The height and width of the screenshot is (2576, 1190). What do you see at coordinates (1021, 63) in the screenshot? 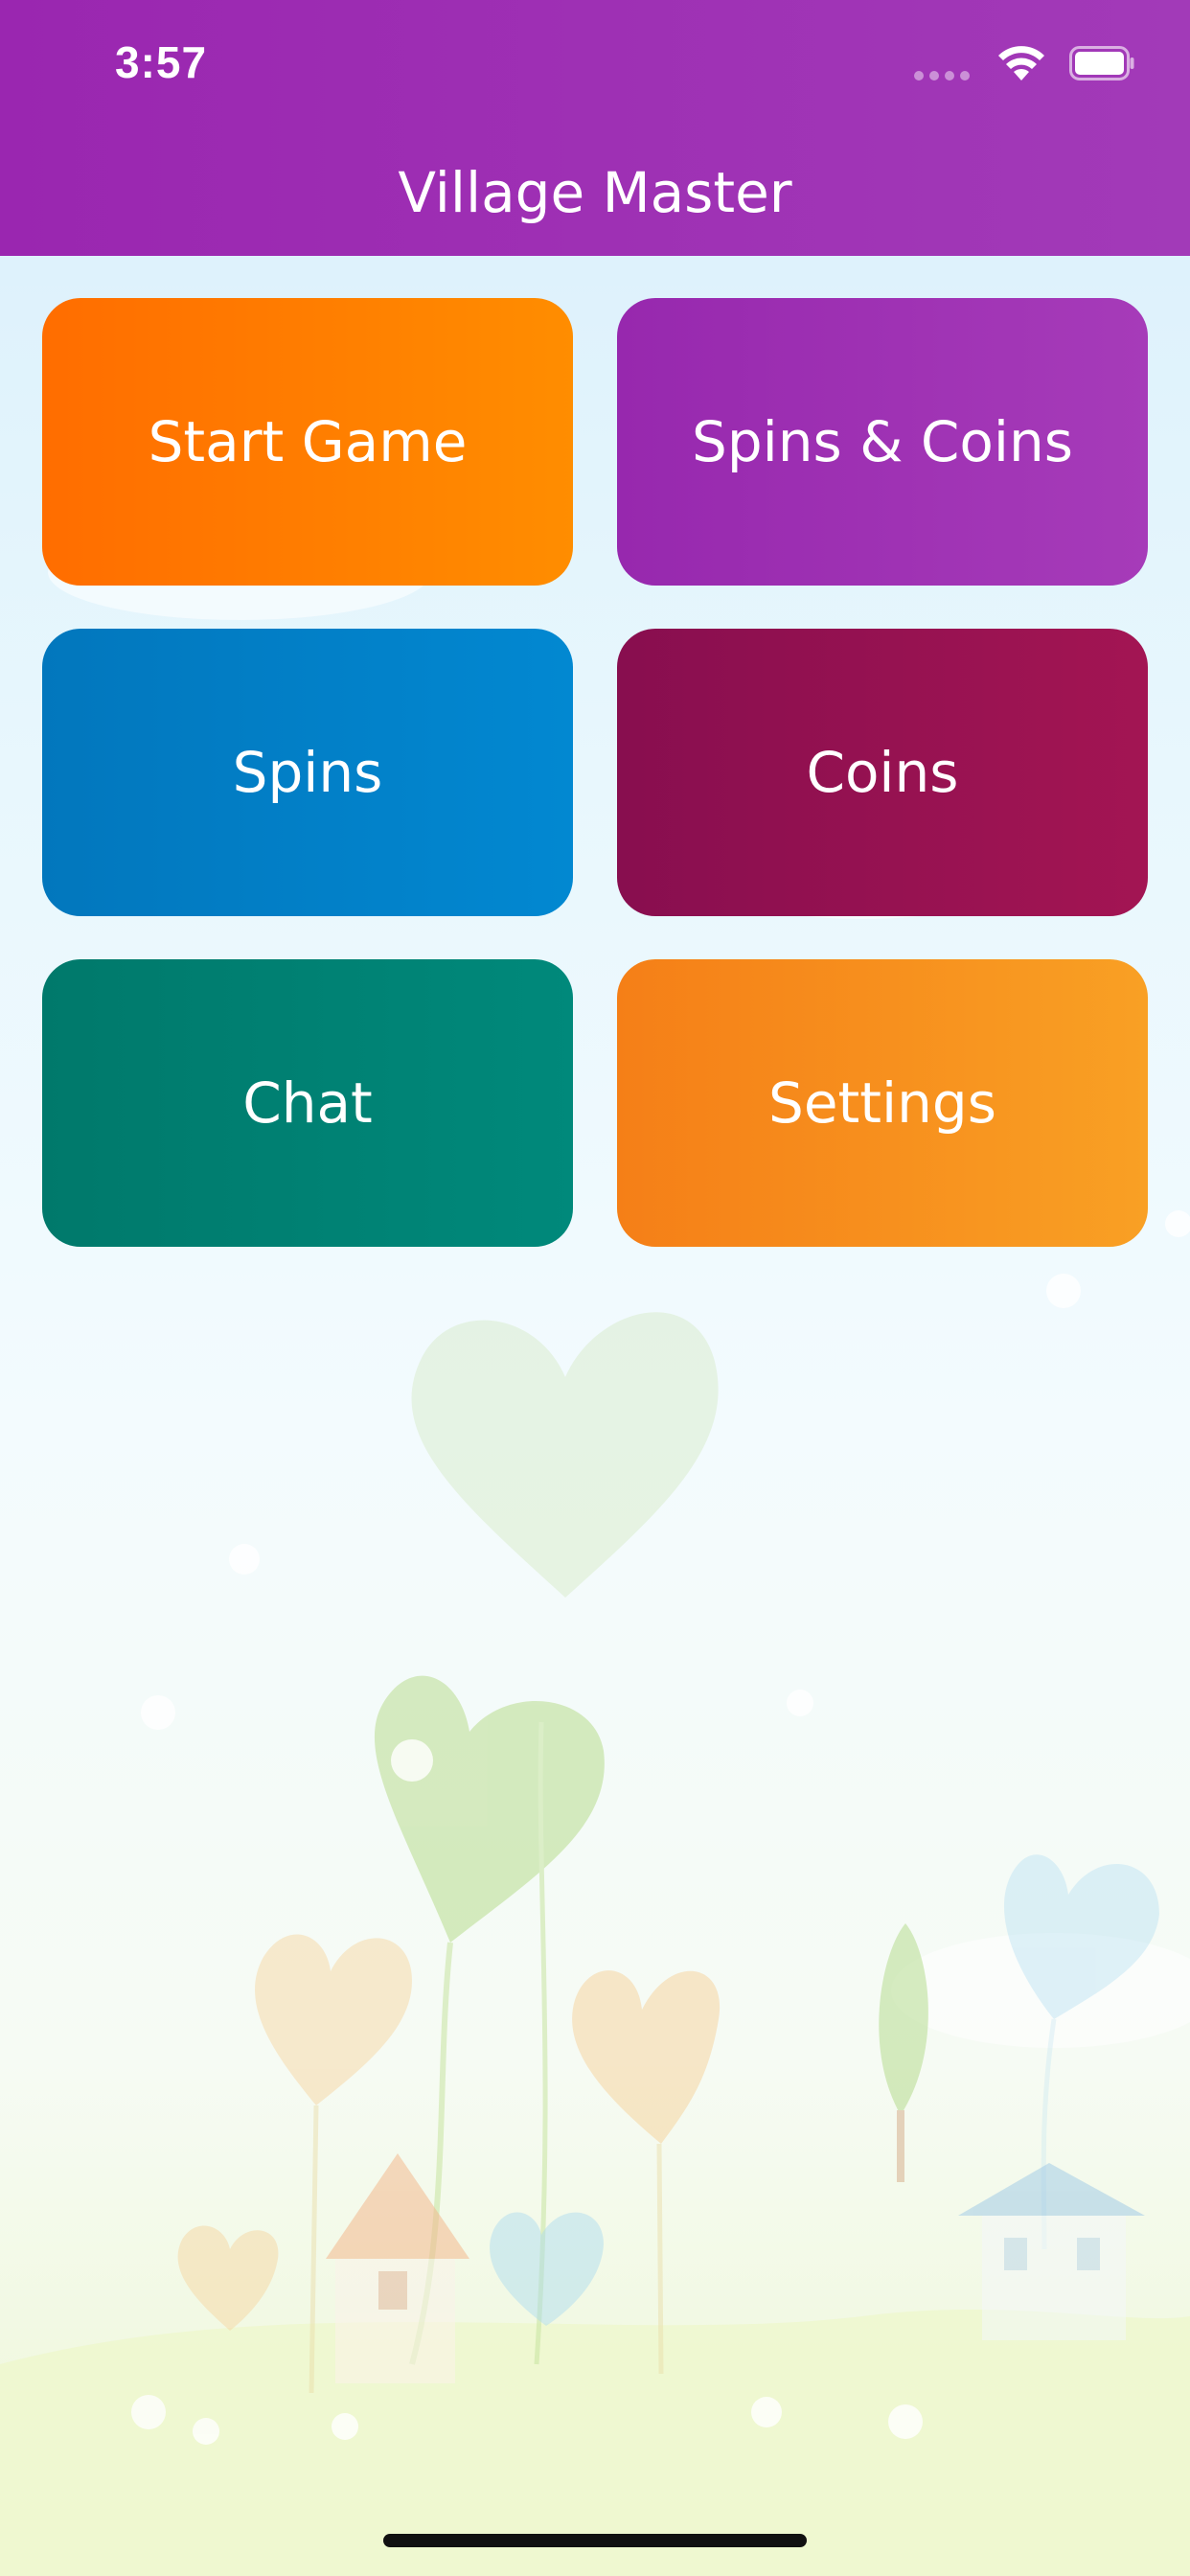
I see `wifi-icon` at bounding box center [1021, 63].